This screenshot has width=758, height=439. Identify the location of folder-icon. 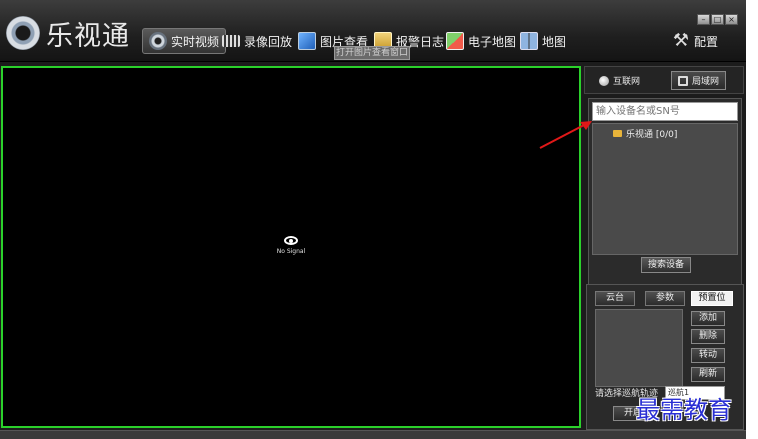
(617, 133).